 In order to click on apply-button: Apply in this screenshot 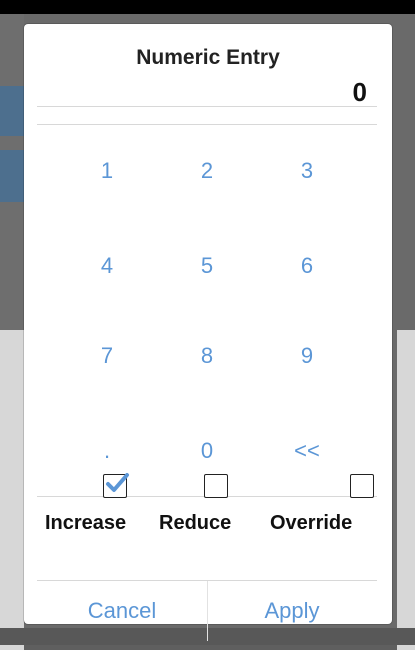, I will do `click(292, 611)`.